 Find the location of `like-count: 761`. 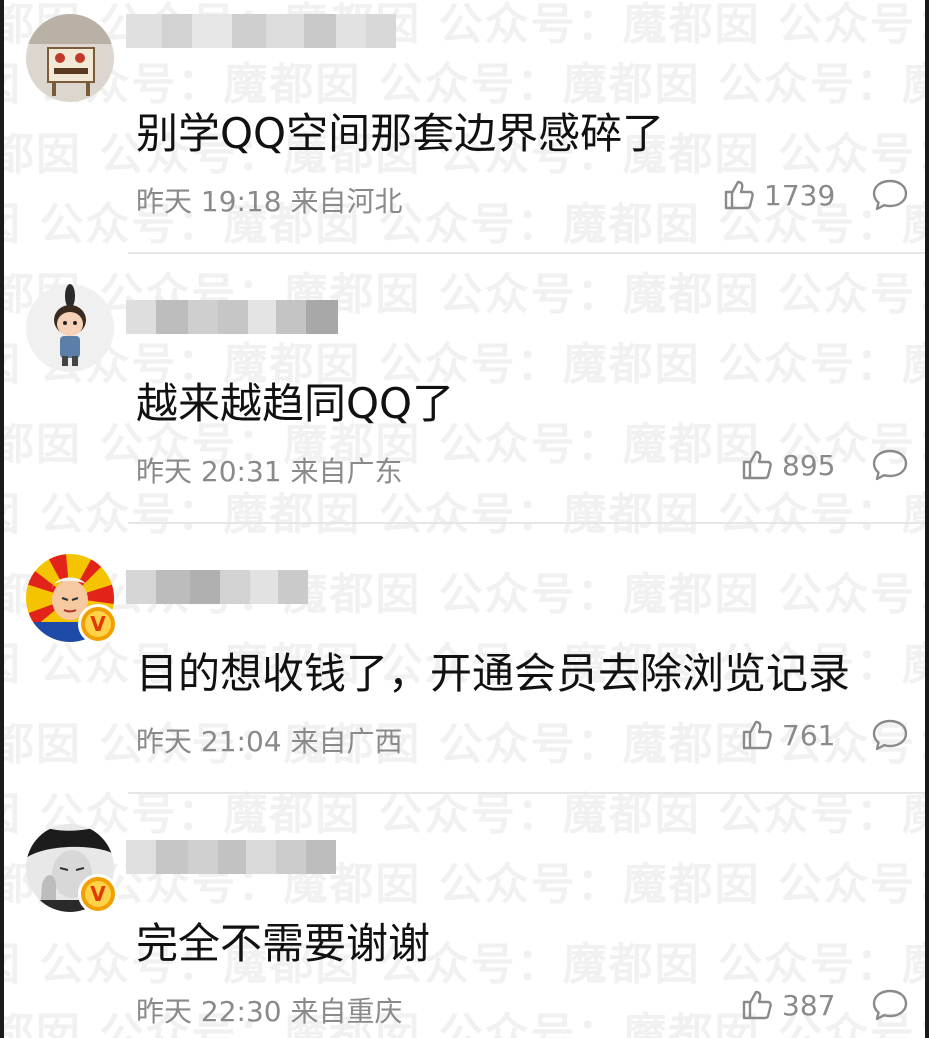

like-count: 761 is located at coordinates (809, 735).